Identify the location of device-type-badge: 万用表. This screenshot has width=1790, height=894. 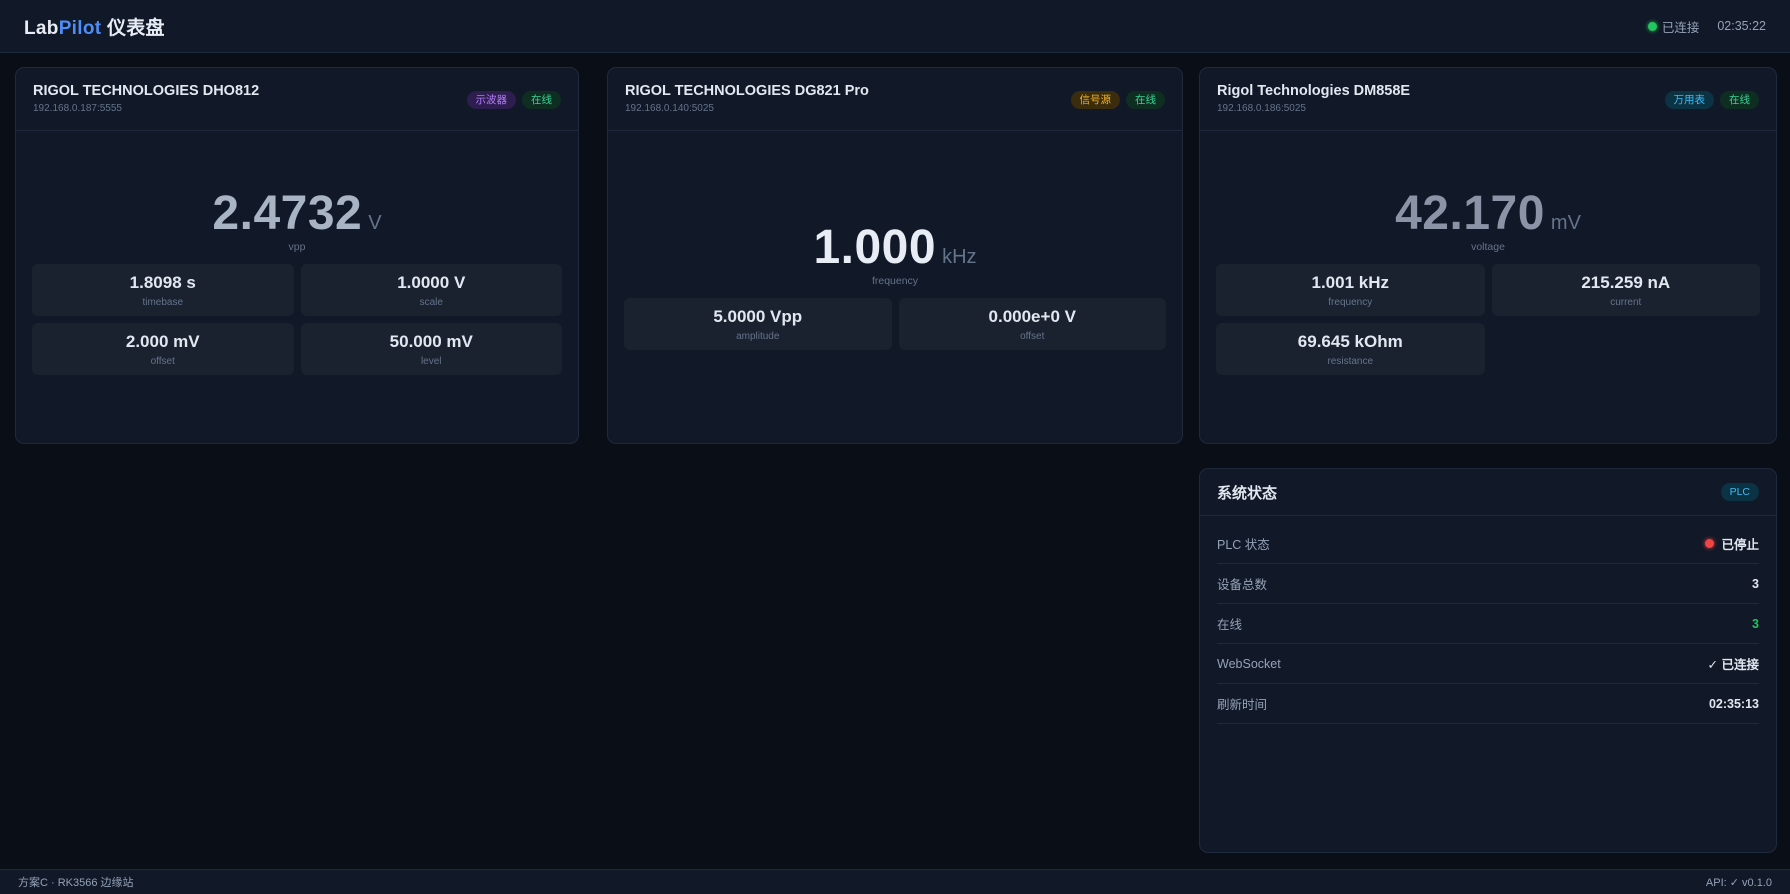
(1689, 100).